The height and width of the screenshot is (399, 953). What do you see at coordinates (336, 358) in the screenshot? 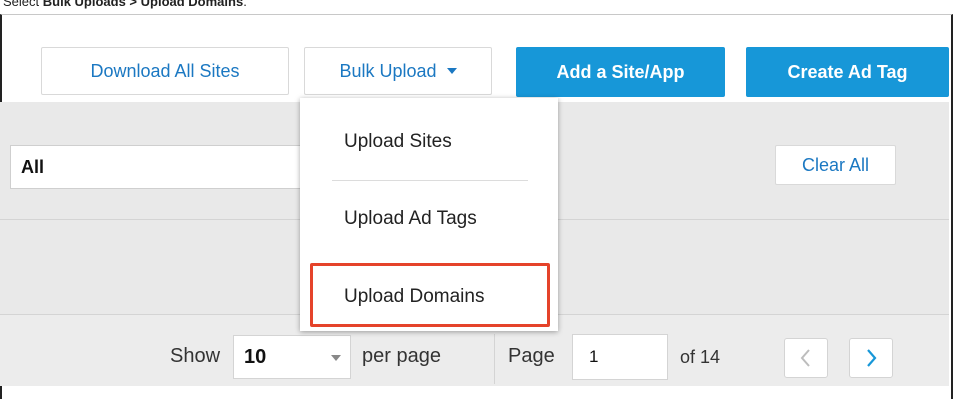
I see `per-page-caret-icon` at bounding box center [336, 358].